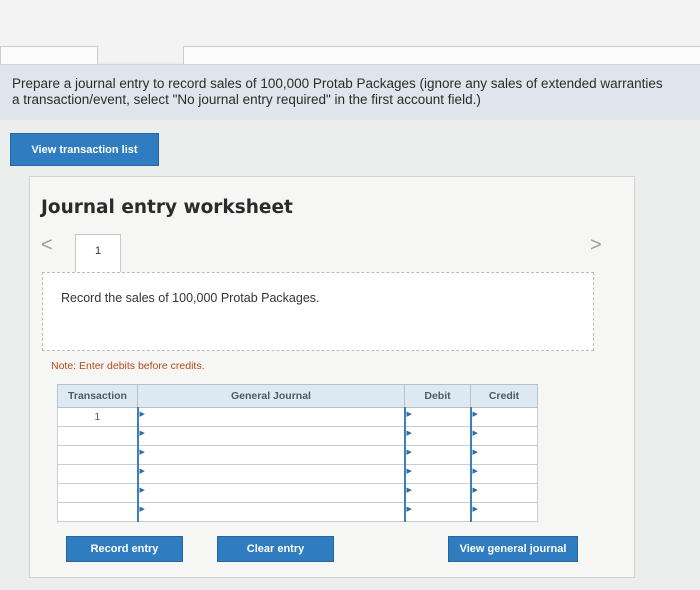  What do you see at coordinates (49, 55) in the screenshot?
I see `prev-question-tab` at bounding box center [49, 55].